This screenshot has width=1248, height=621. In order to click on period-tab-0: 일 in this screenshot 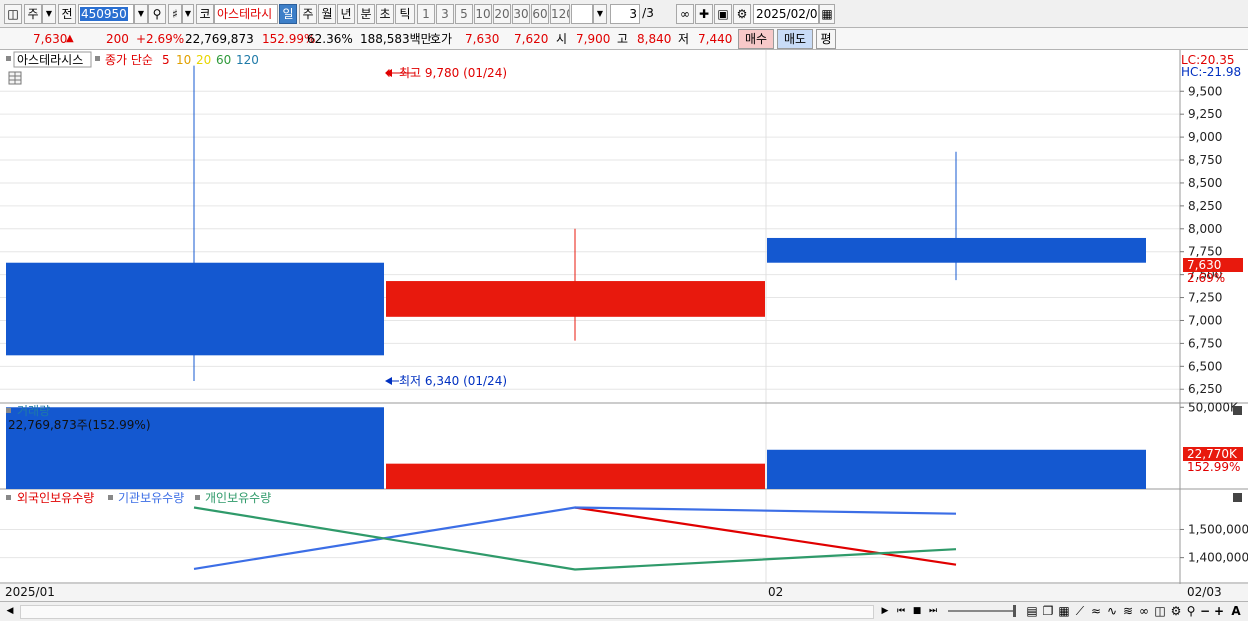, I will do `click(288, 14)`.